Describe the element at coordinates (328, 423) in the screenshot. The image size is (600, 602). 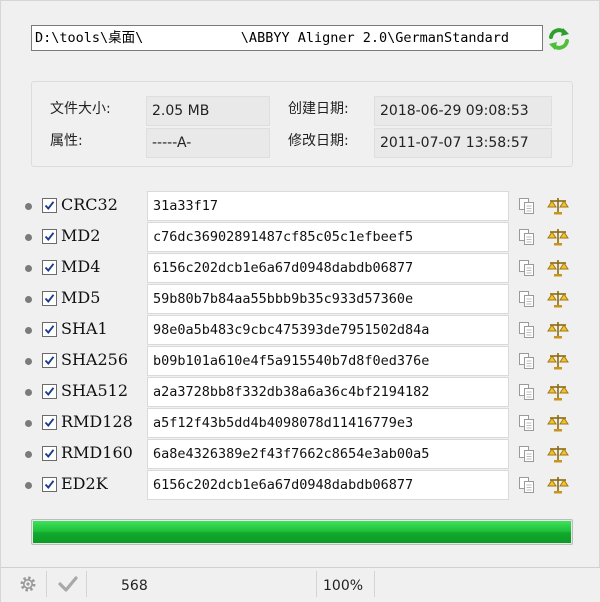
I see `rmd128-hash-field: a5f12f43b5dd4b4098078d11416779e3` at that location.